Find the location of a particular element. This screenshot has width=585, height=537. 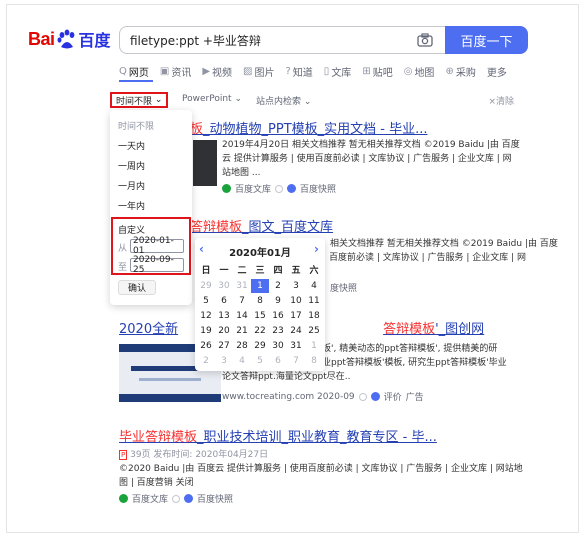

search-button: 百度一下 is located at coordinates (486, 40).